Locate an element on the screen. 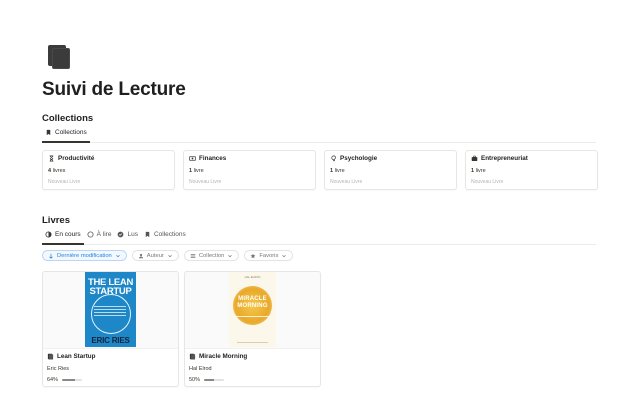 The image size is (640, 399). tab-collections-view: Collections is located at coordinates (165, 236).